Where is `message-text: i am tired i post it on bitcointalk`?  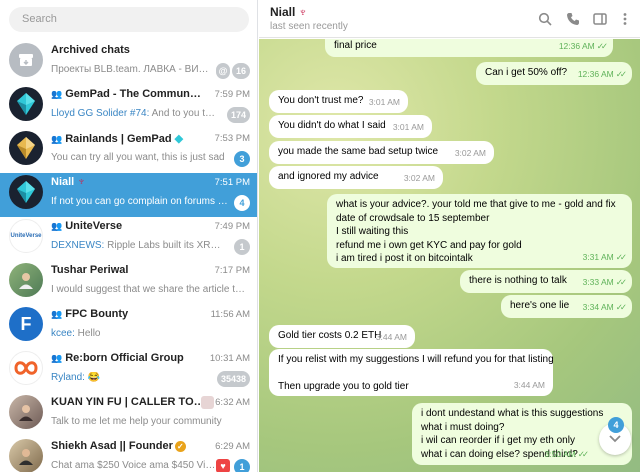 message-text: i am tired i post it on bitcointalk is located at coordinates (404, 258).